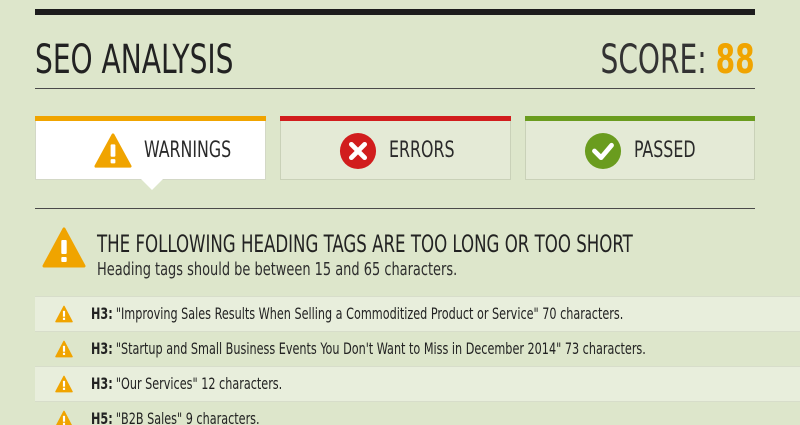  Describe the element at coordinates (417, 413) in the screenshot. I see `list-item: H5: "B2B Sales" 9 characters.` at that location.